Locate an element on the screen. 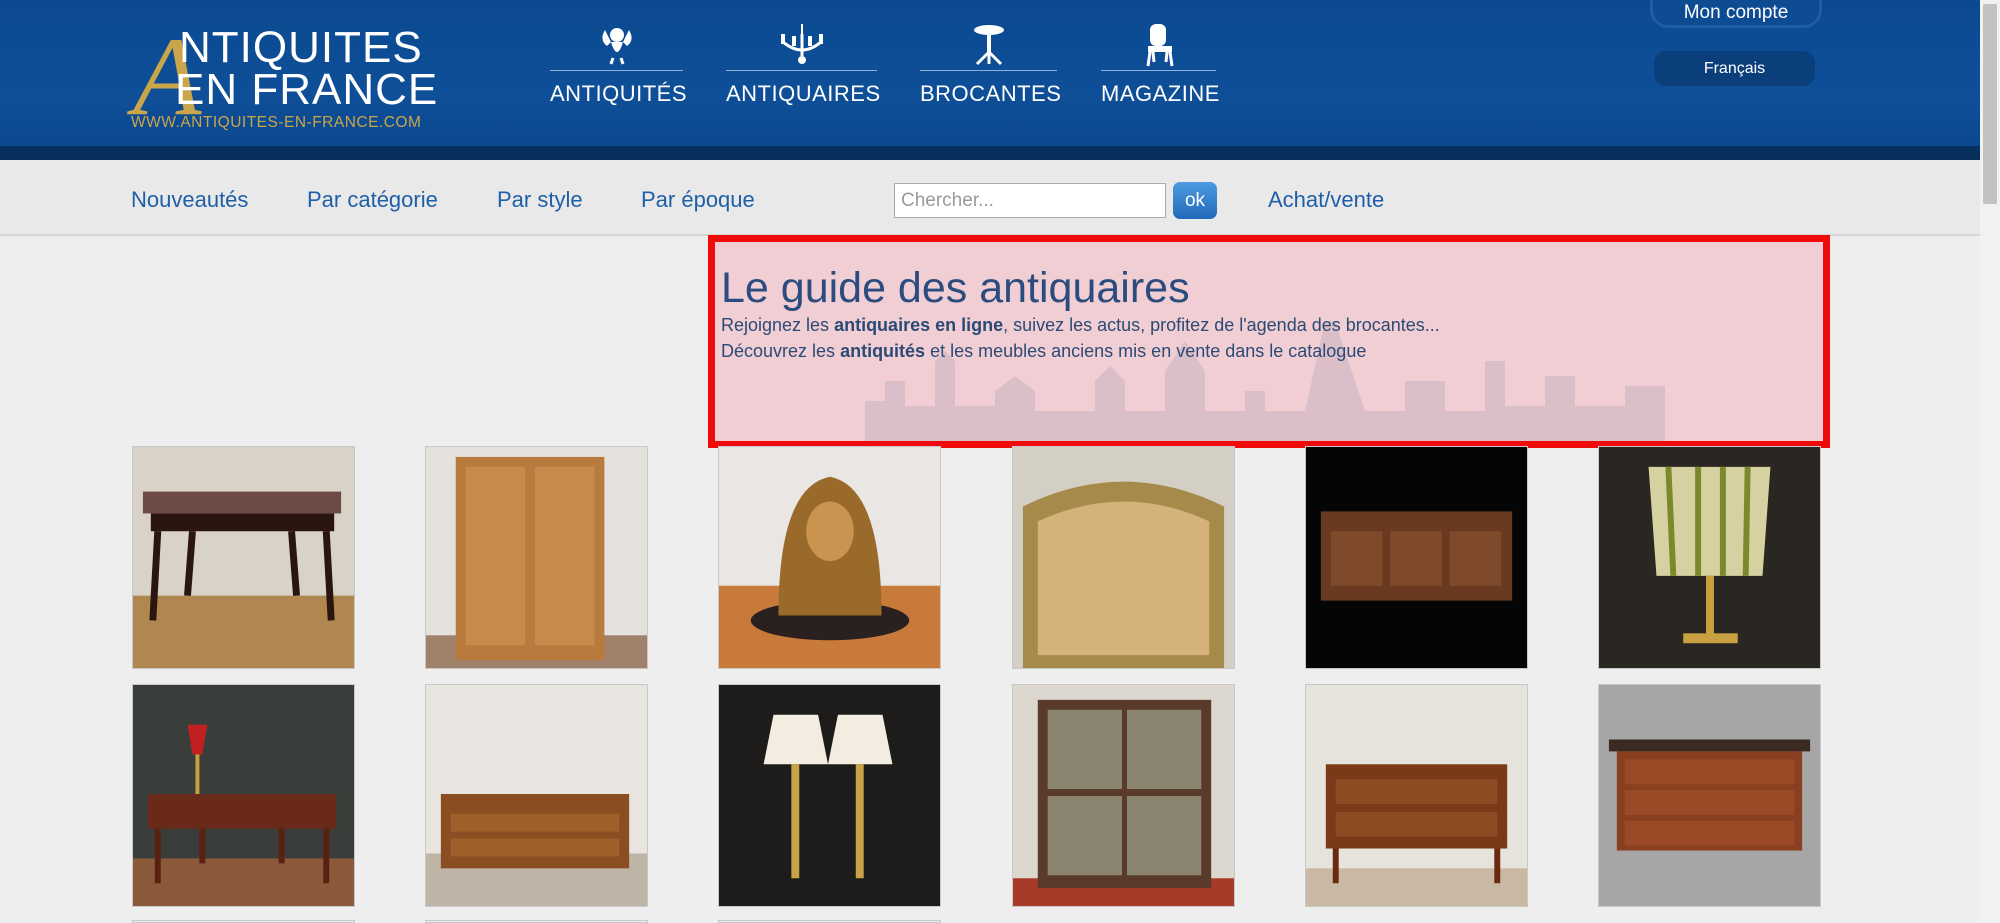 This screenshot has height=923, width=2000. subnav-par-categorie: Par catégorie is located at coordinates (372, 200).